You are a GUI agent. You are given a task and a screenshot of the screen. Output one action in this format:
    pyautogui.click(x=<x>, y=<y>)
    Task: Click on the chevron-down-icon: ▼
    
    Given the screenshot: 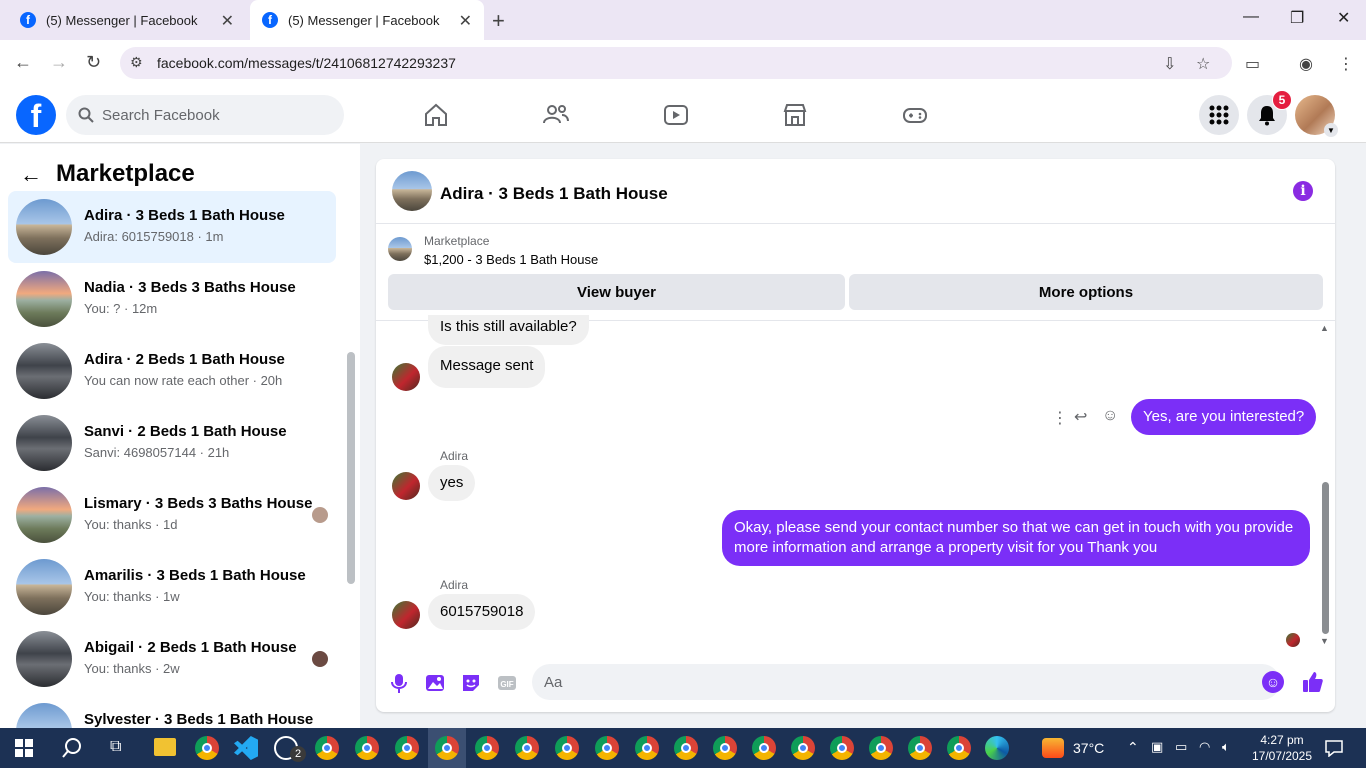 What is the action you would take?
    pyautogui.click(x=1331, y=130)
    